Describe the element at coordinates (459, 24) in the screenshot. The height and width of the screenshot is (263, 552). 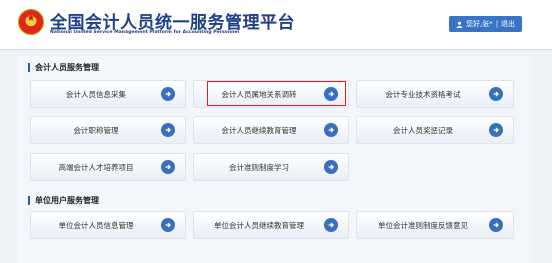
I see `user-icon` at that location.